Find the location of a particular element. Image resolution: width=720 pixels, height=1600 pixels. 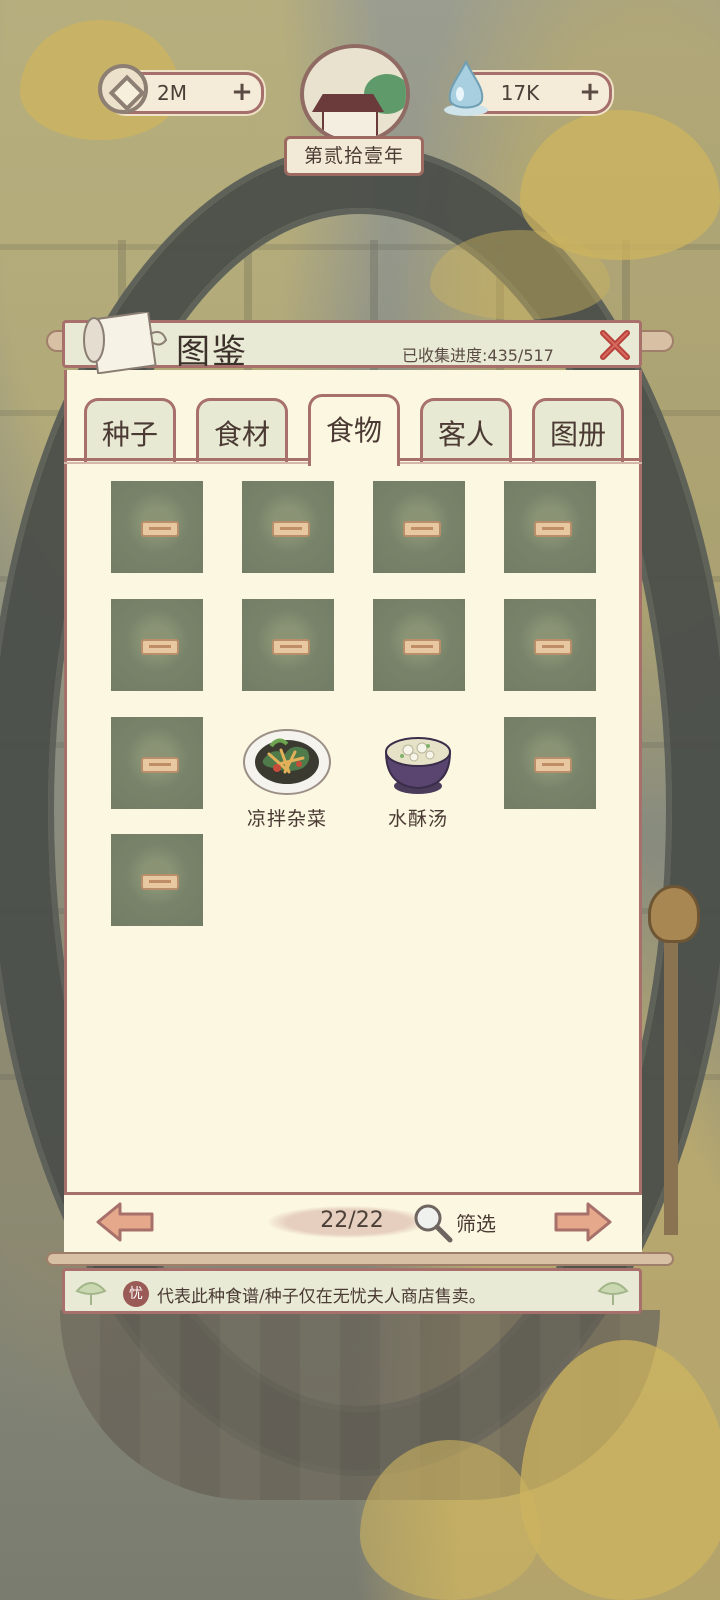

tab-food: 食物 is located at coordinates (354, 430).